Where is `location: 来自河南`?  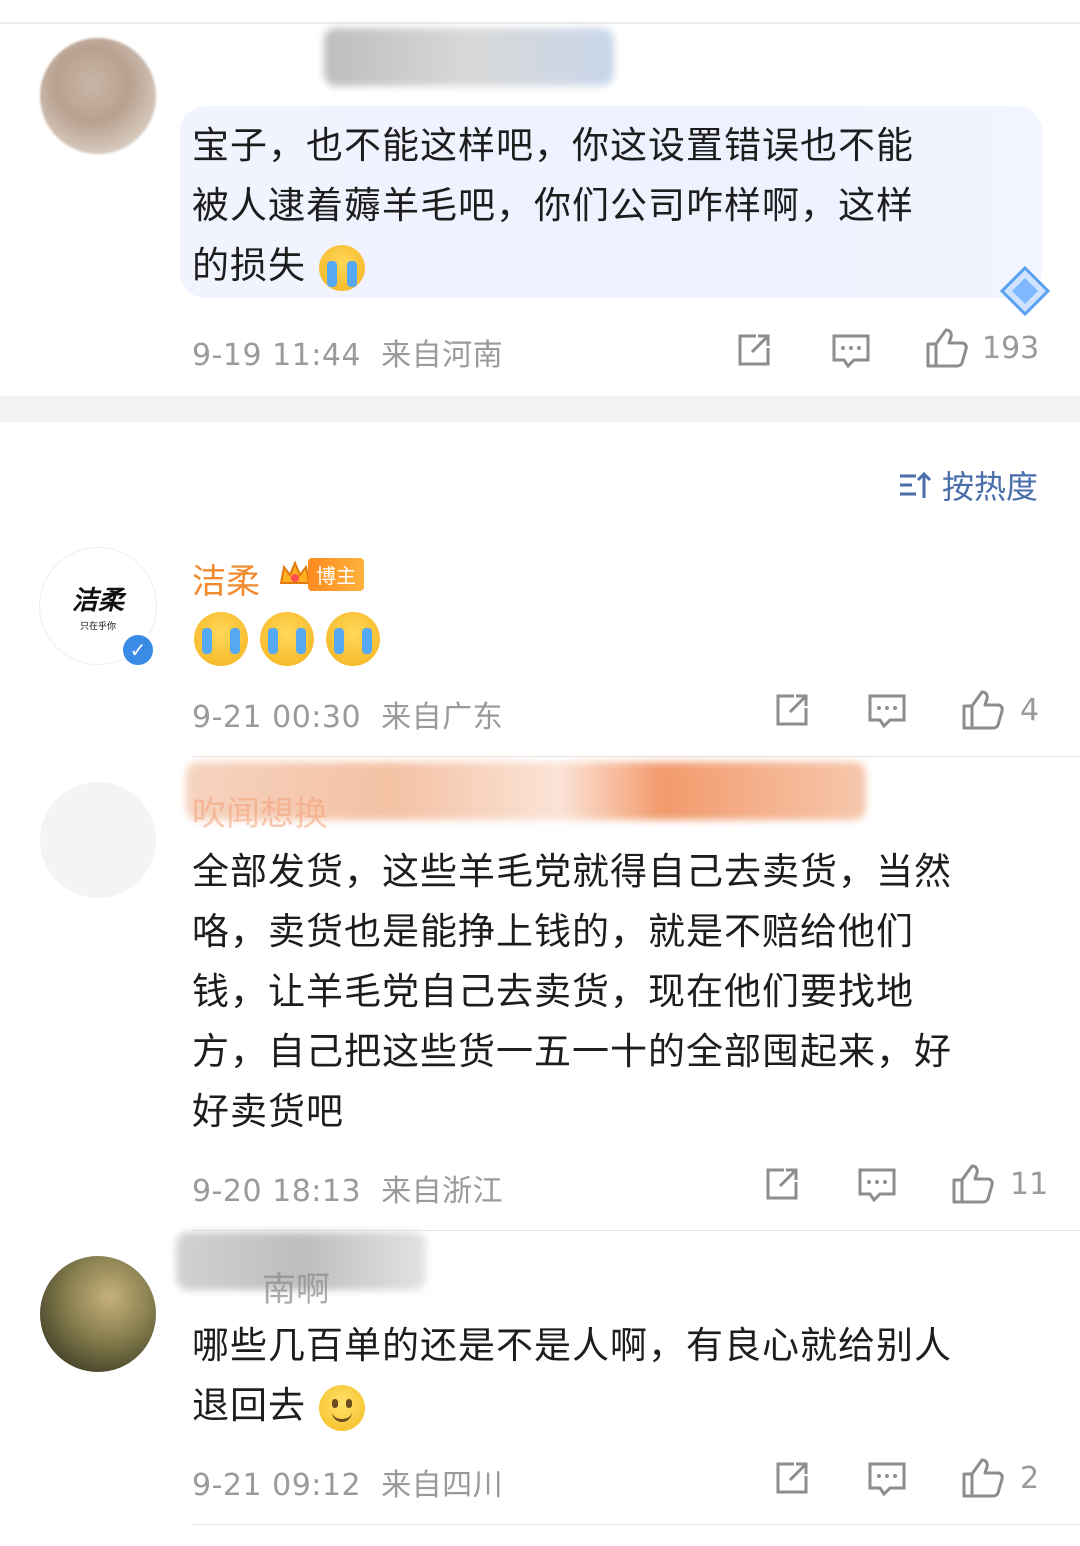 location: 来自河南 is located at coordinates (442, 355).